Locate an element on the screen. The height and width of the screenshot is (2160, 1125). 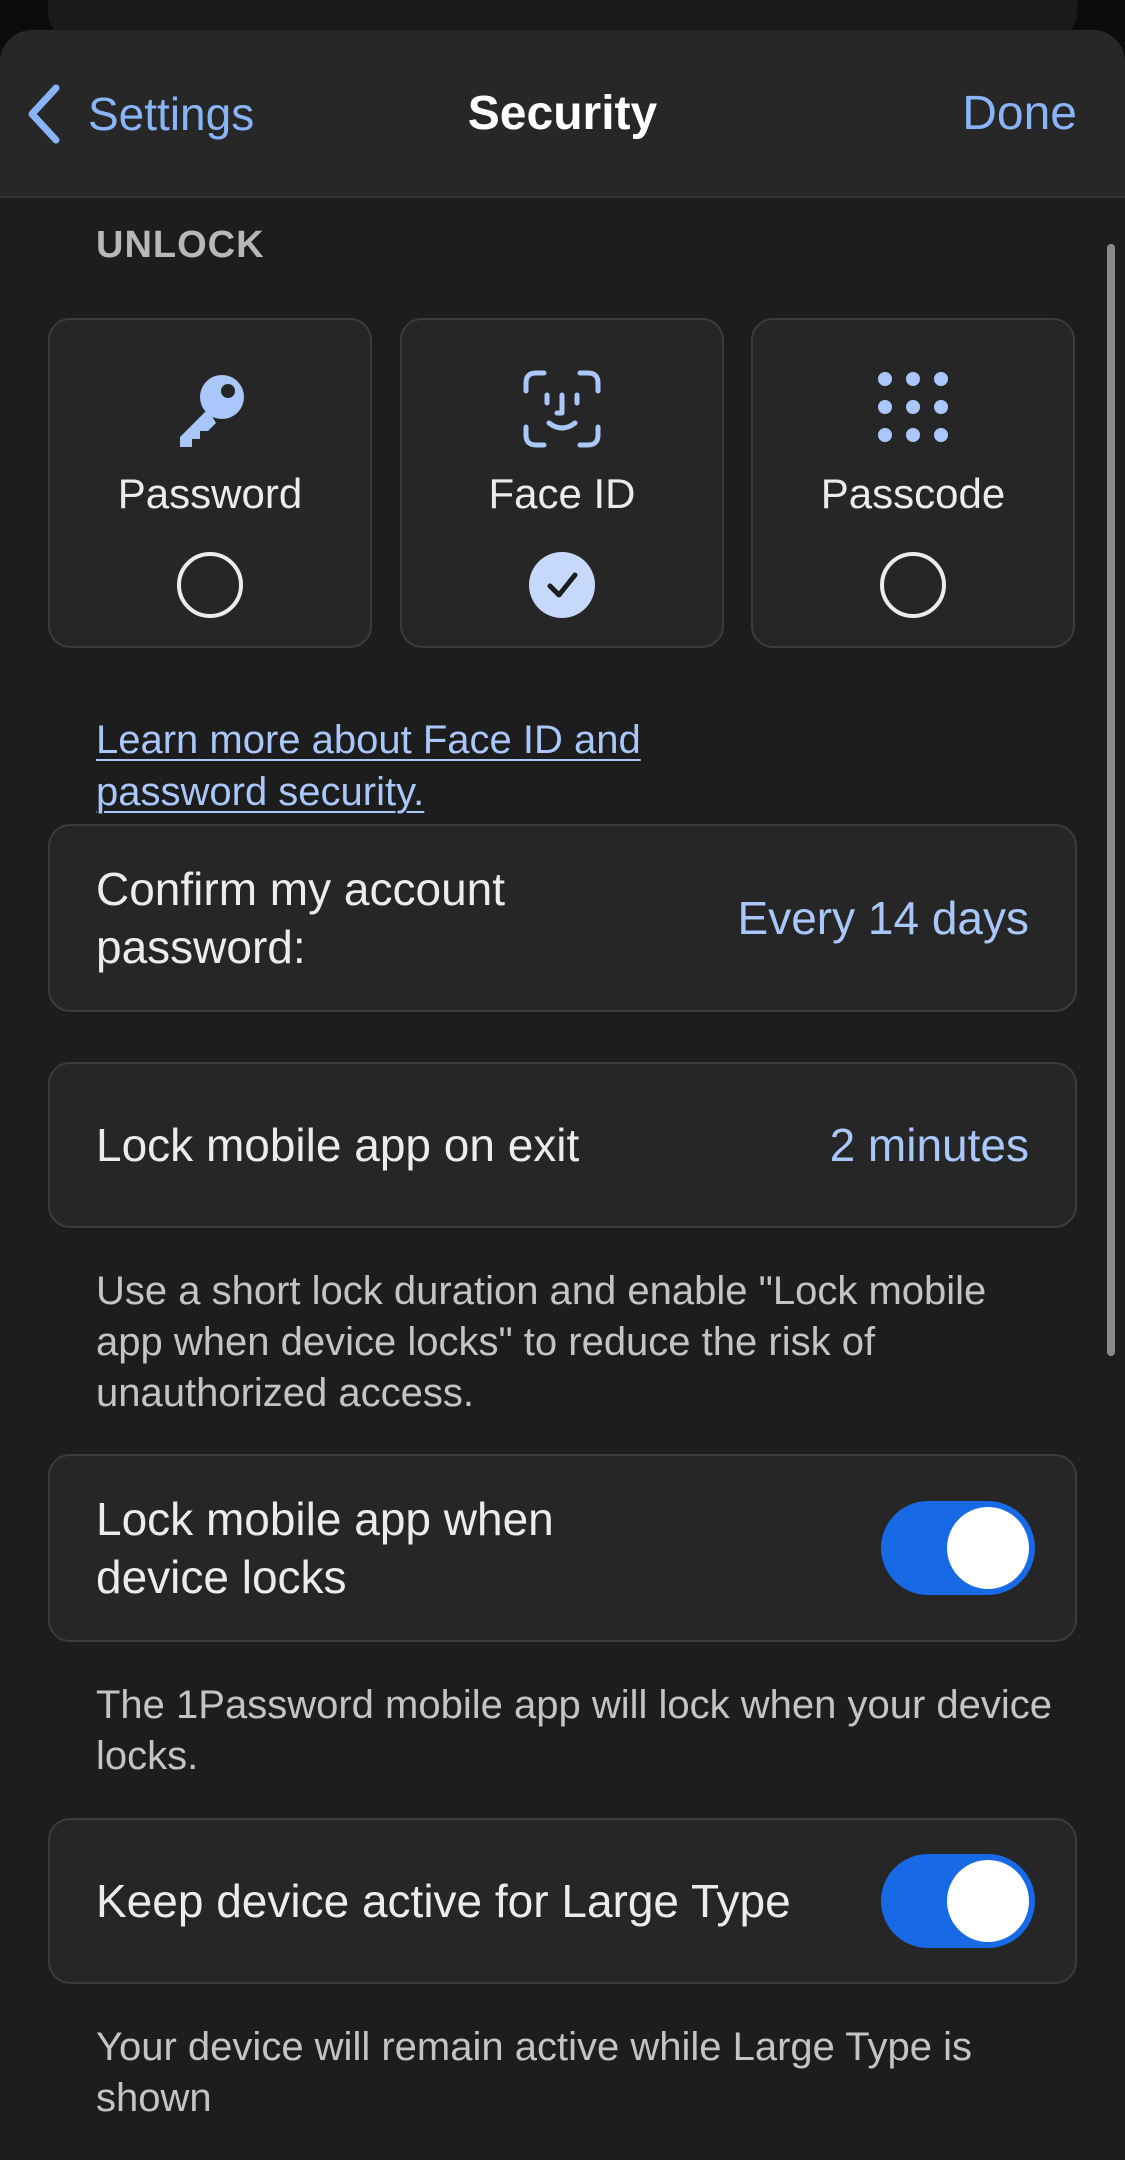
unlock-option-password: Password is located at coordinates (210, 483).